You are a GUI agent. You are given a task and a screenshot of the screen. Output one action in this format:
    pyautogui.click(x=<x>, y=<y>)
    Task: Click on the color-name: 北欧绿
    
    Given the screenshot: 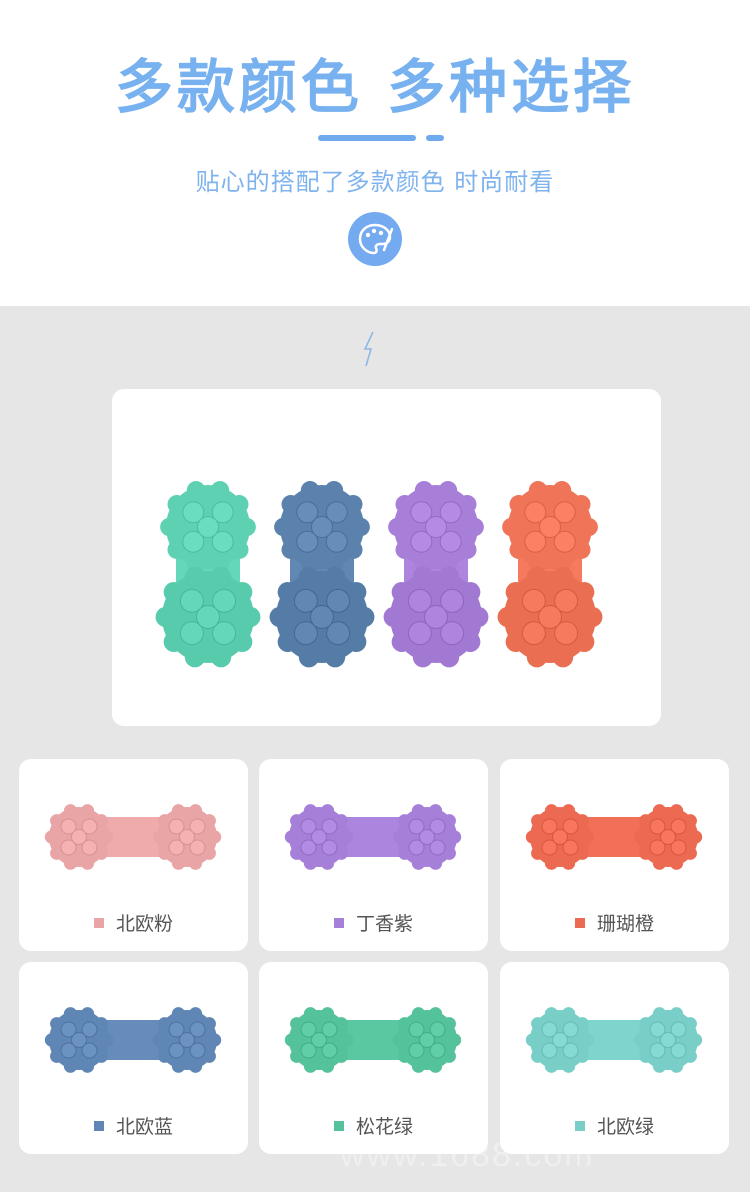 What is the action you would take?
    pyautogui.click(x=625, y=1127)
    